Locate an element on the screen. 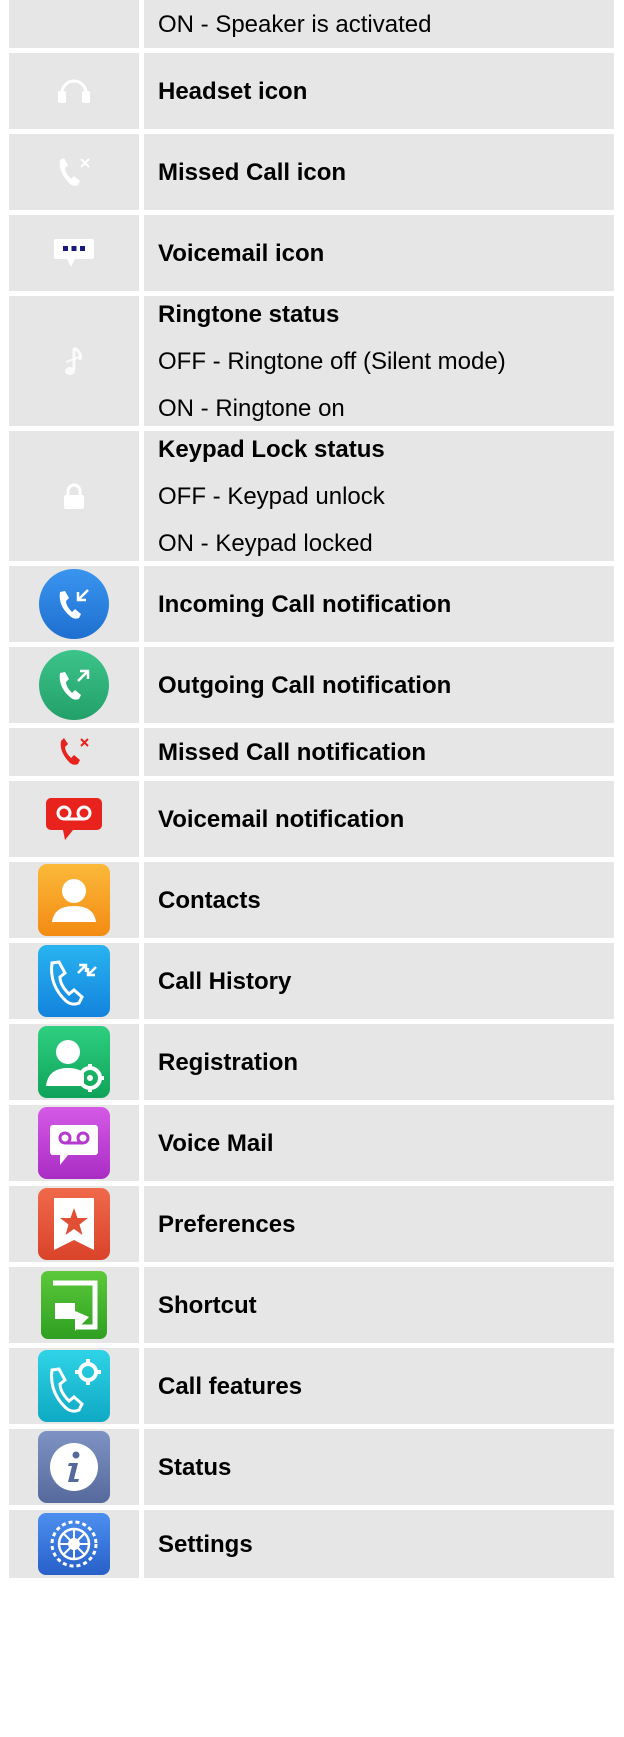 The height and width of the screenshot is (1737, 624). table-row: Headset icon is located at coordinates (311, 91).